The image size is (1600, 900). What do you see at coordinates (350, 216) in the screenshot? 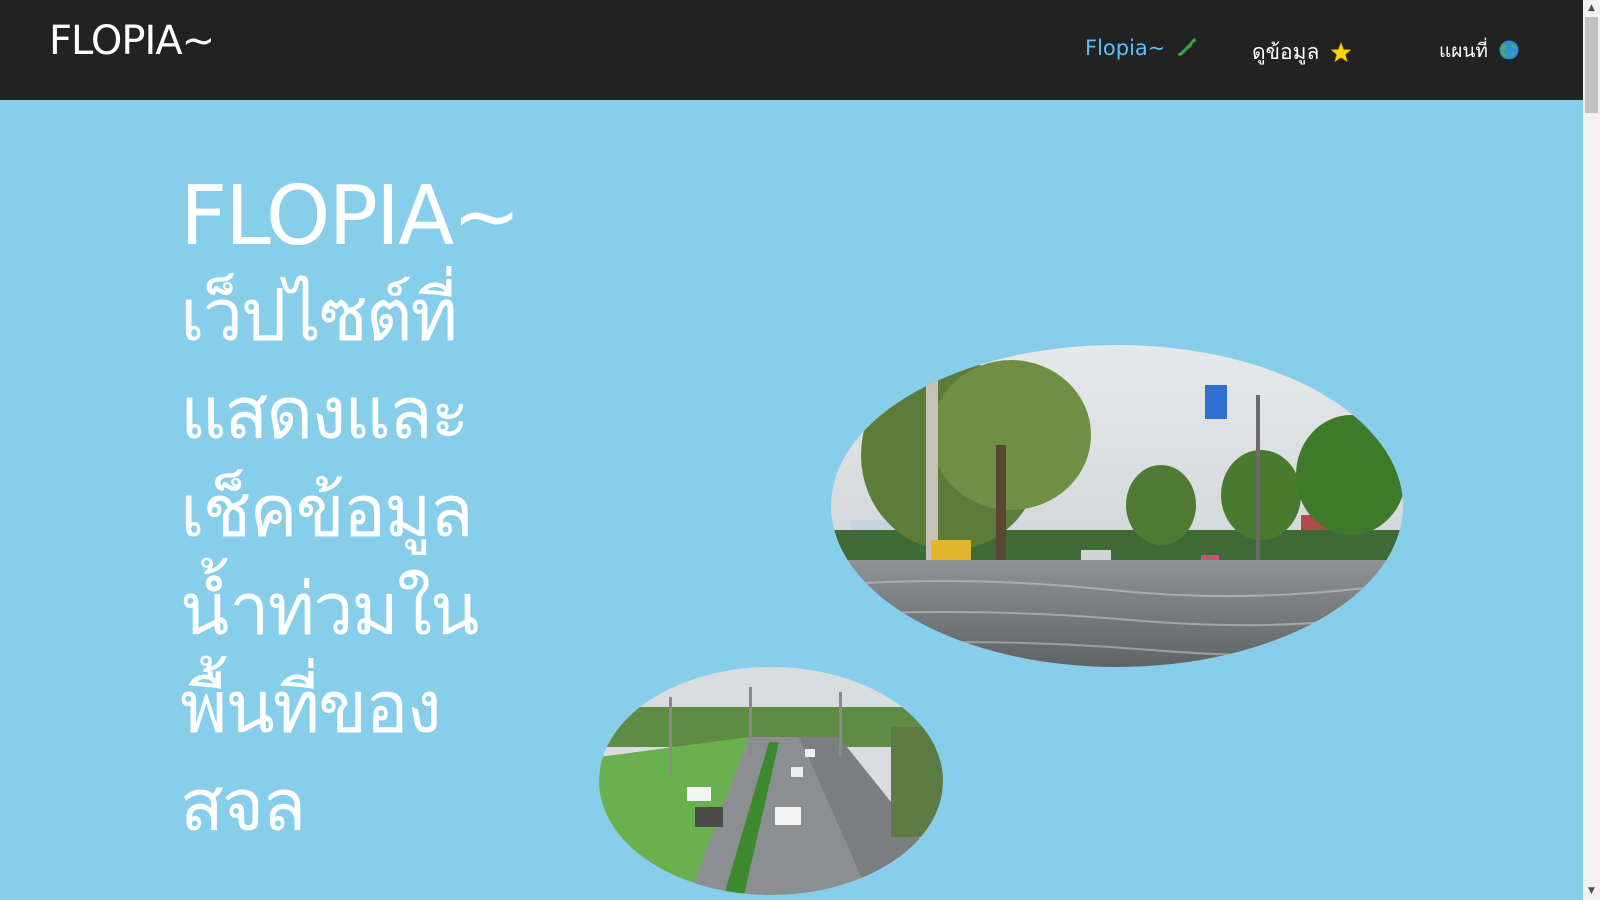
I see `hero-title: FLOPIA~` at bounding box center [350, 216].